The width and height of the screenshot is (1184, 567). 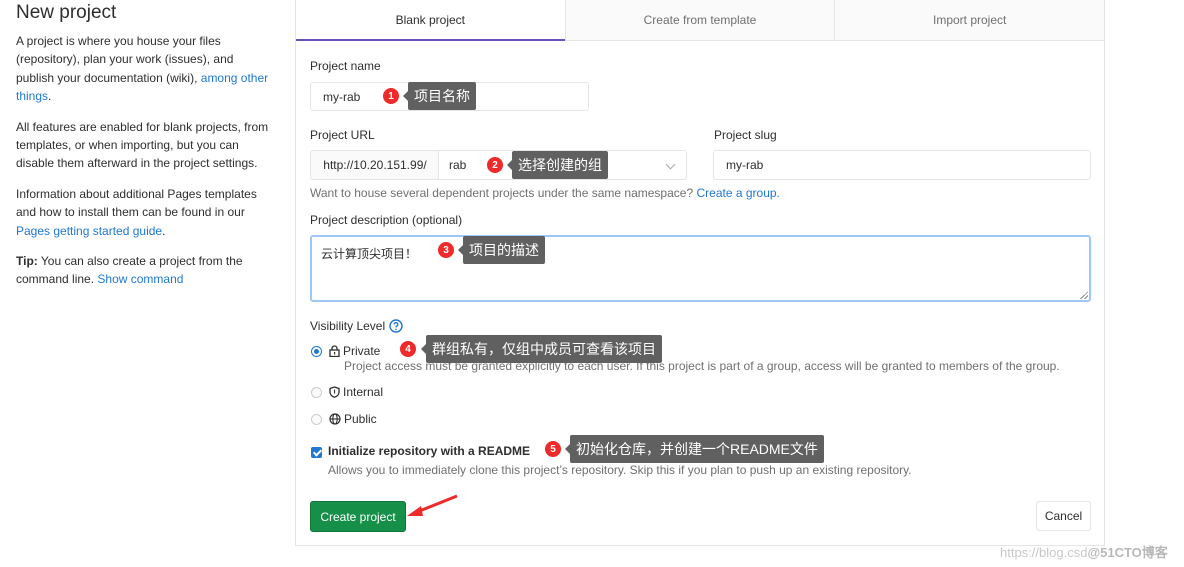 I want to click on project-slug-value: my-rab, so click(x=745, y=165).